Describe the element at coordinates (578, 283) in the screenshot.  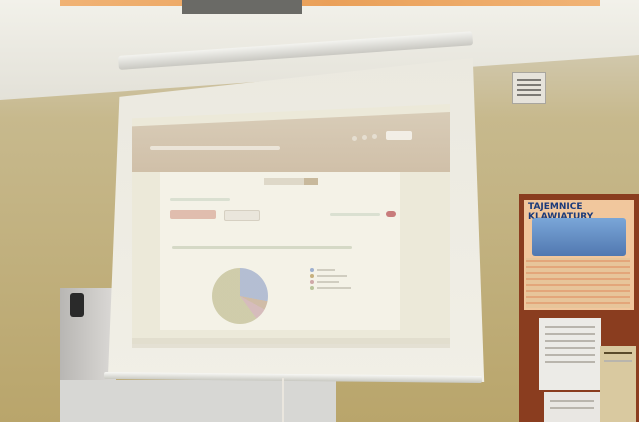
I see `poster-table` at that location.